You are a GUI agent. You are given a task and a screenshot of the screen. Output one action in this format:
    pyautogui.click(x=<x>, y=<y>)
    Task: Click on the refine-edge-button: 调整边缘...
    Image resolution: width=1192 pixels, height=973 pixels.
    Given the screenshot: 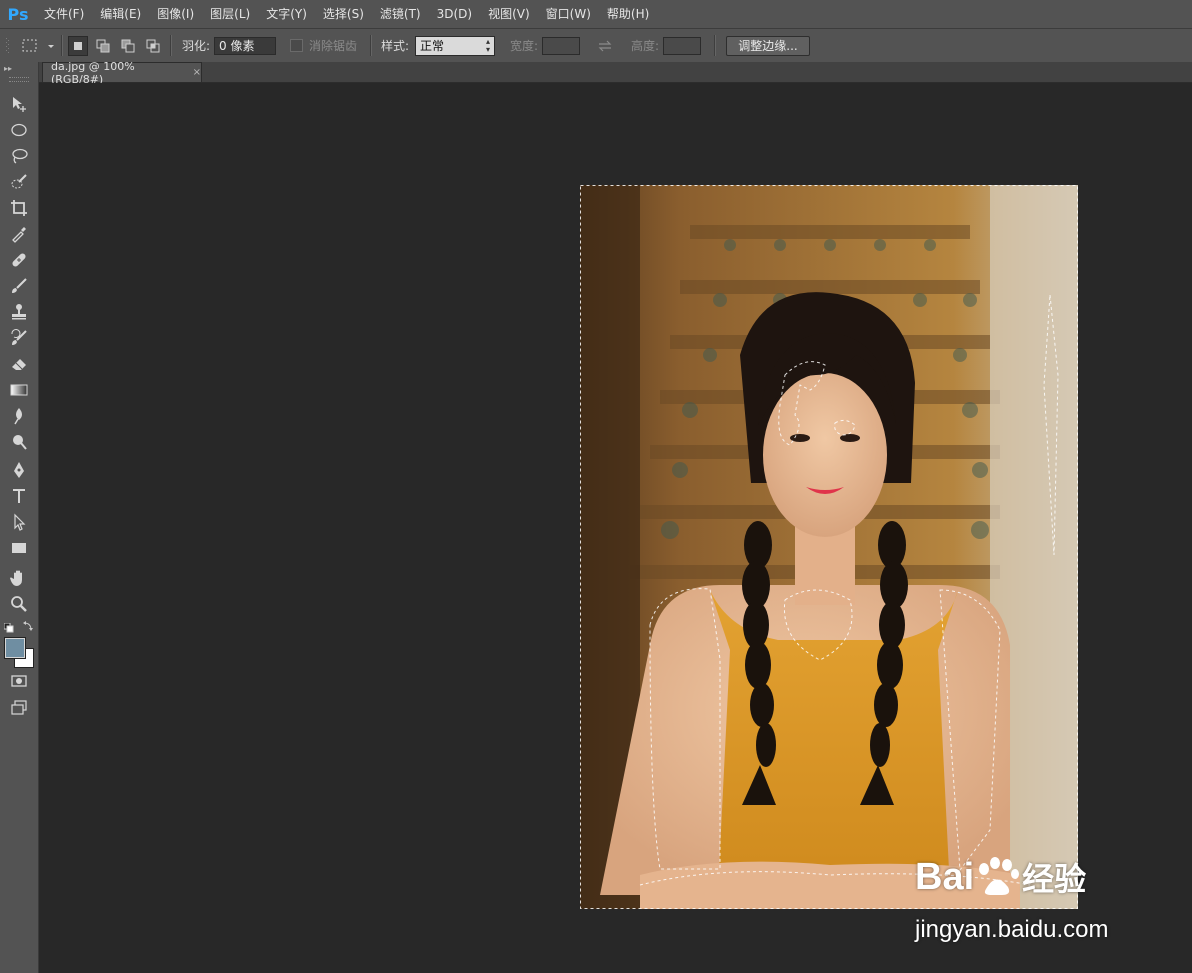 What is the action you would take?
    pyautogui.click(x=768, y=45)
    